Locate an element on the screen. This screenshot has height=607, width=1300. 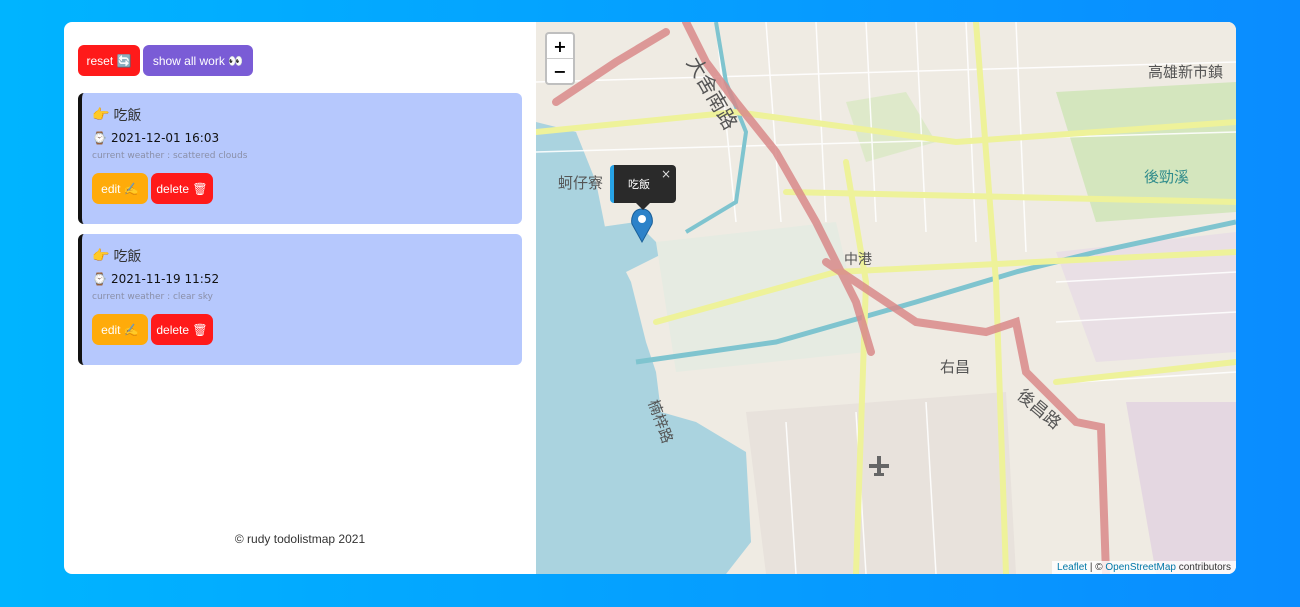
footer-copyright: © rudy todolistmap 2021 is located at coordinates (300, 539).